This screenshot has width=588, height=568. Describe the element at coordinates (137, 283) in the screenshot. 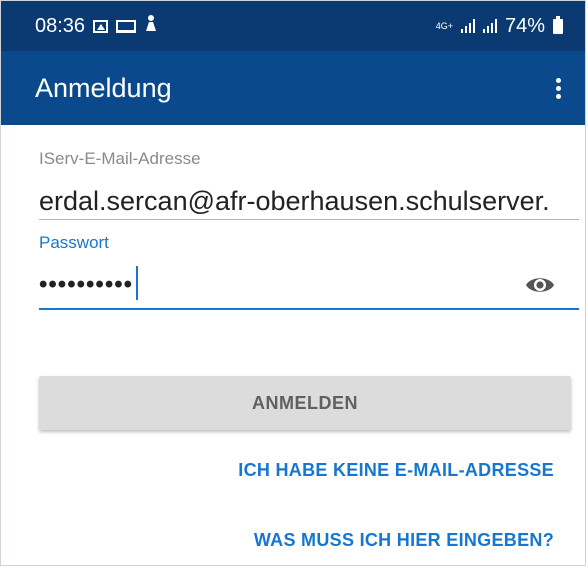

I see `text-cursor` at that location.